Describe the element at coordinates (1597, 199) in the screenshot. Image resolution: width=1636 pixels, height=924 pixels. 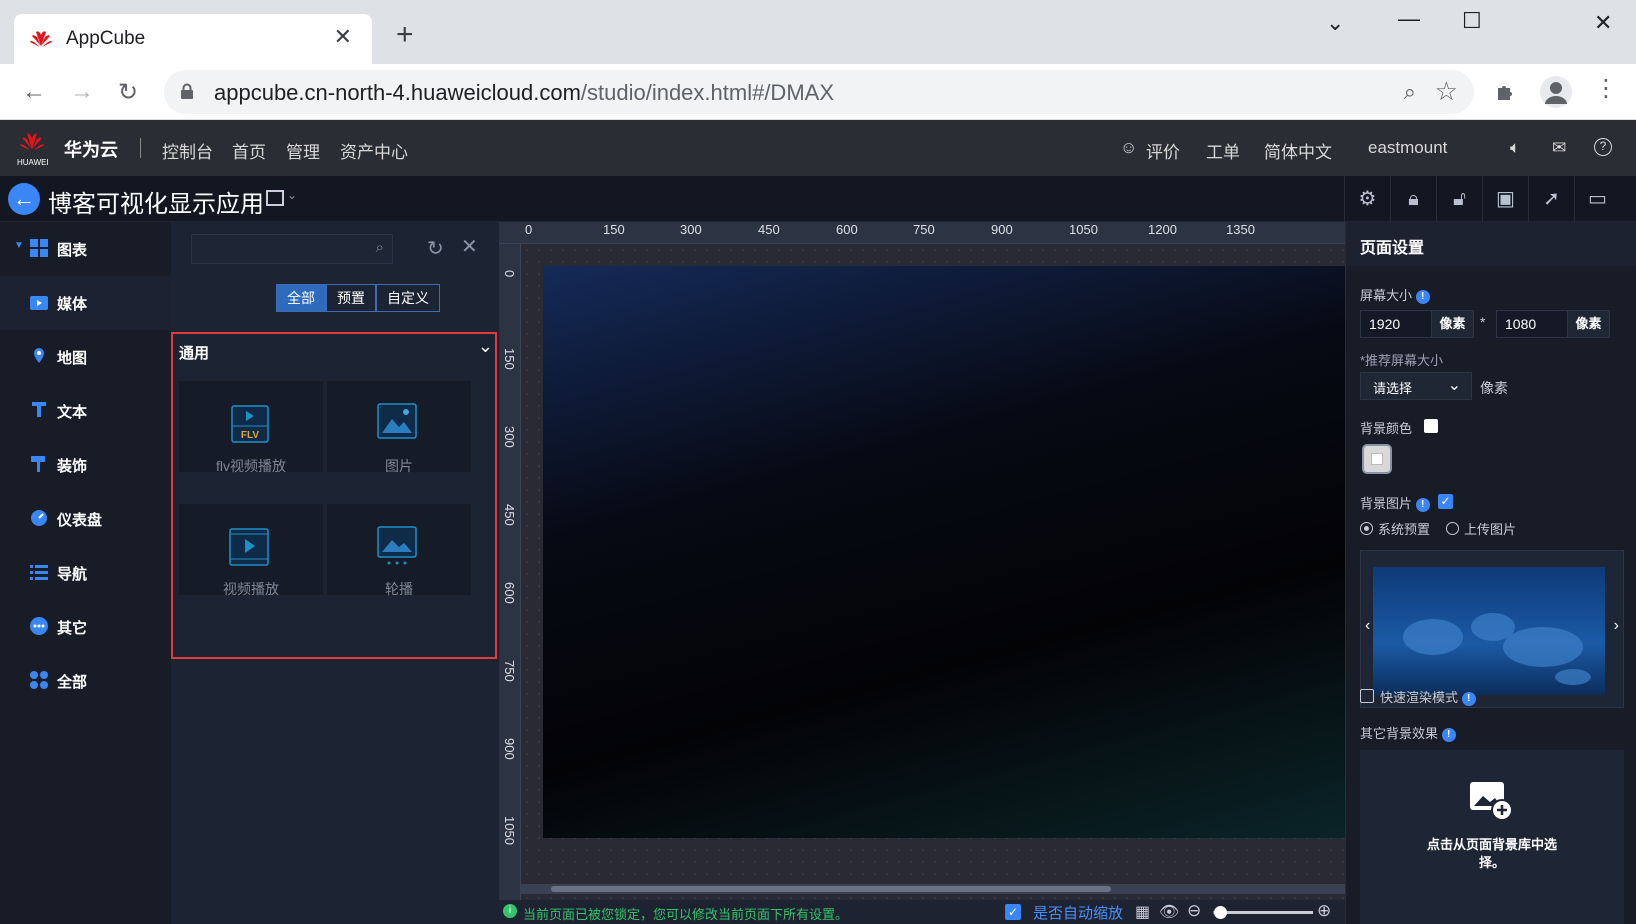
I see `preview-icon: ▭` at that location.